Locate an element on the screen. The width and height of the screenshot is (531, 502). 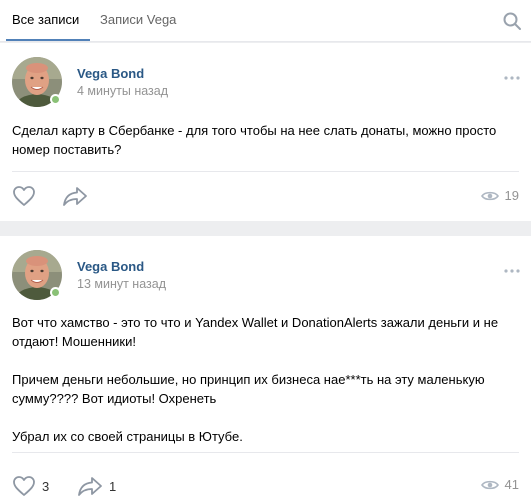
like-button: 3 is located at coordinates (30, 486).